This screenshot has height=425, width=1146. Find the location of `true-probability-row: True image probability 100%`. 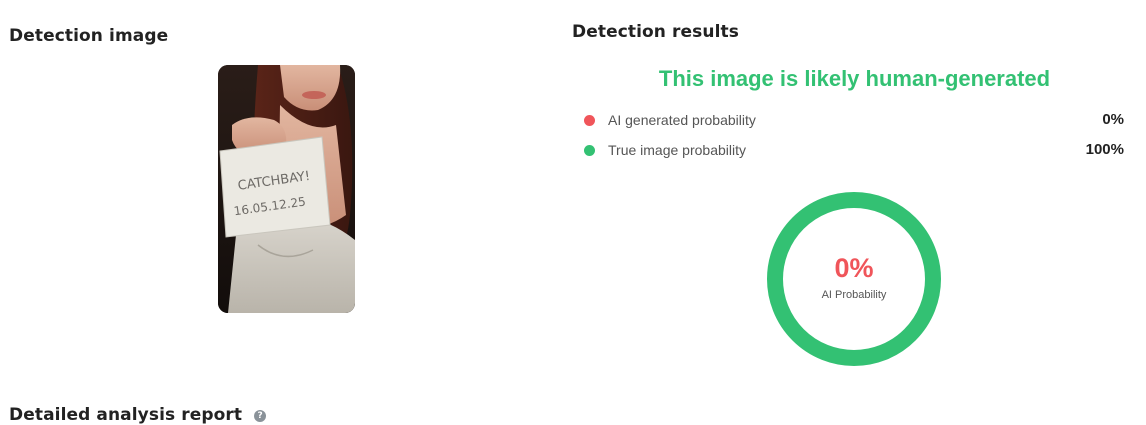

true-probability-row: True image probability 100% is located at coordinates (854, 150).